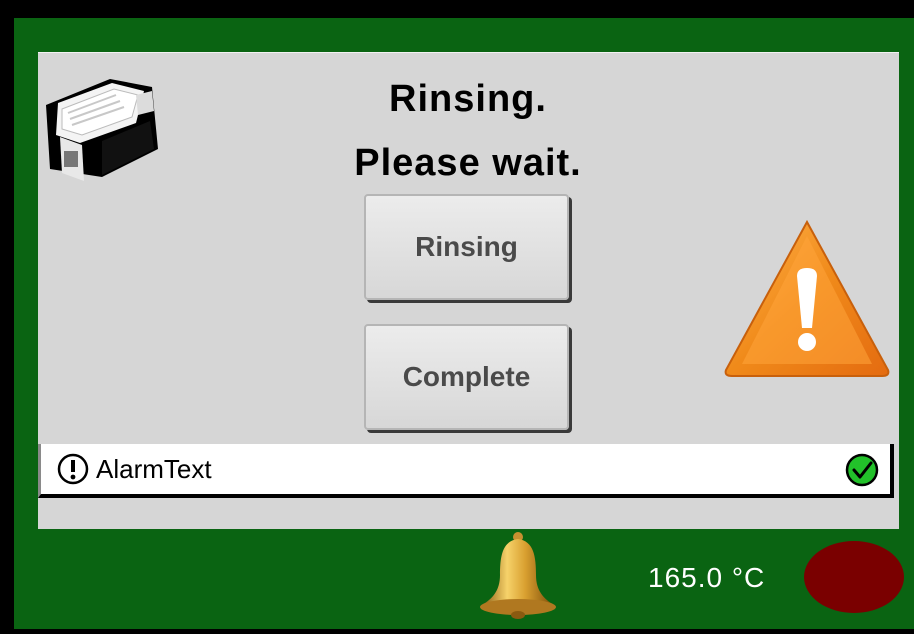 The width and height of the screenshot is (914, 634). What do you see at coordinates (468, 163) in the screenshot?
I see `status-message-line2: Please wait.` at bounding box center [468, 163].